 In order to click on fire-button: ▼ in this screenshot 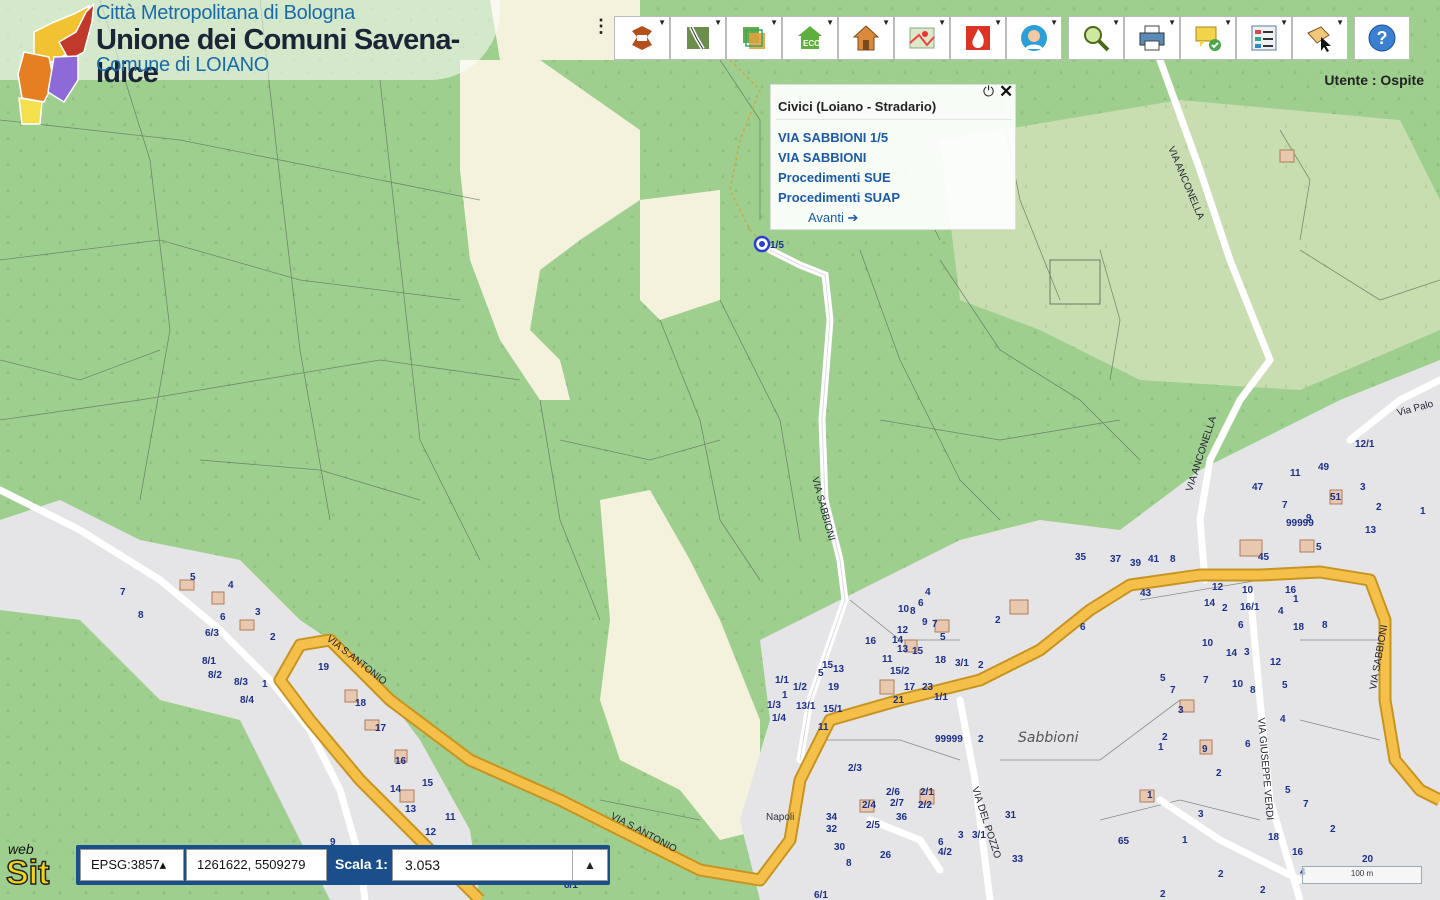, I will do `click(978, 38)`.